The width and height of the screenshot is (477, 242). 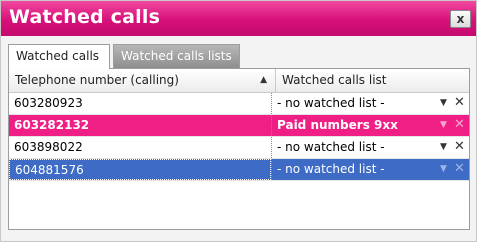 I want to click on table-row: 603280923 - no watched list - ▼ ✕, so click(x=239, y=104).